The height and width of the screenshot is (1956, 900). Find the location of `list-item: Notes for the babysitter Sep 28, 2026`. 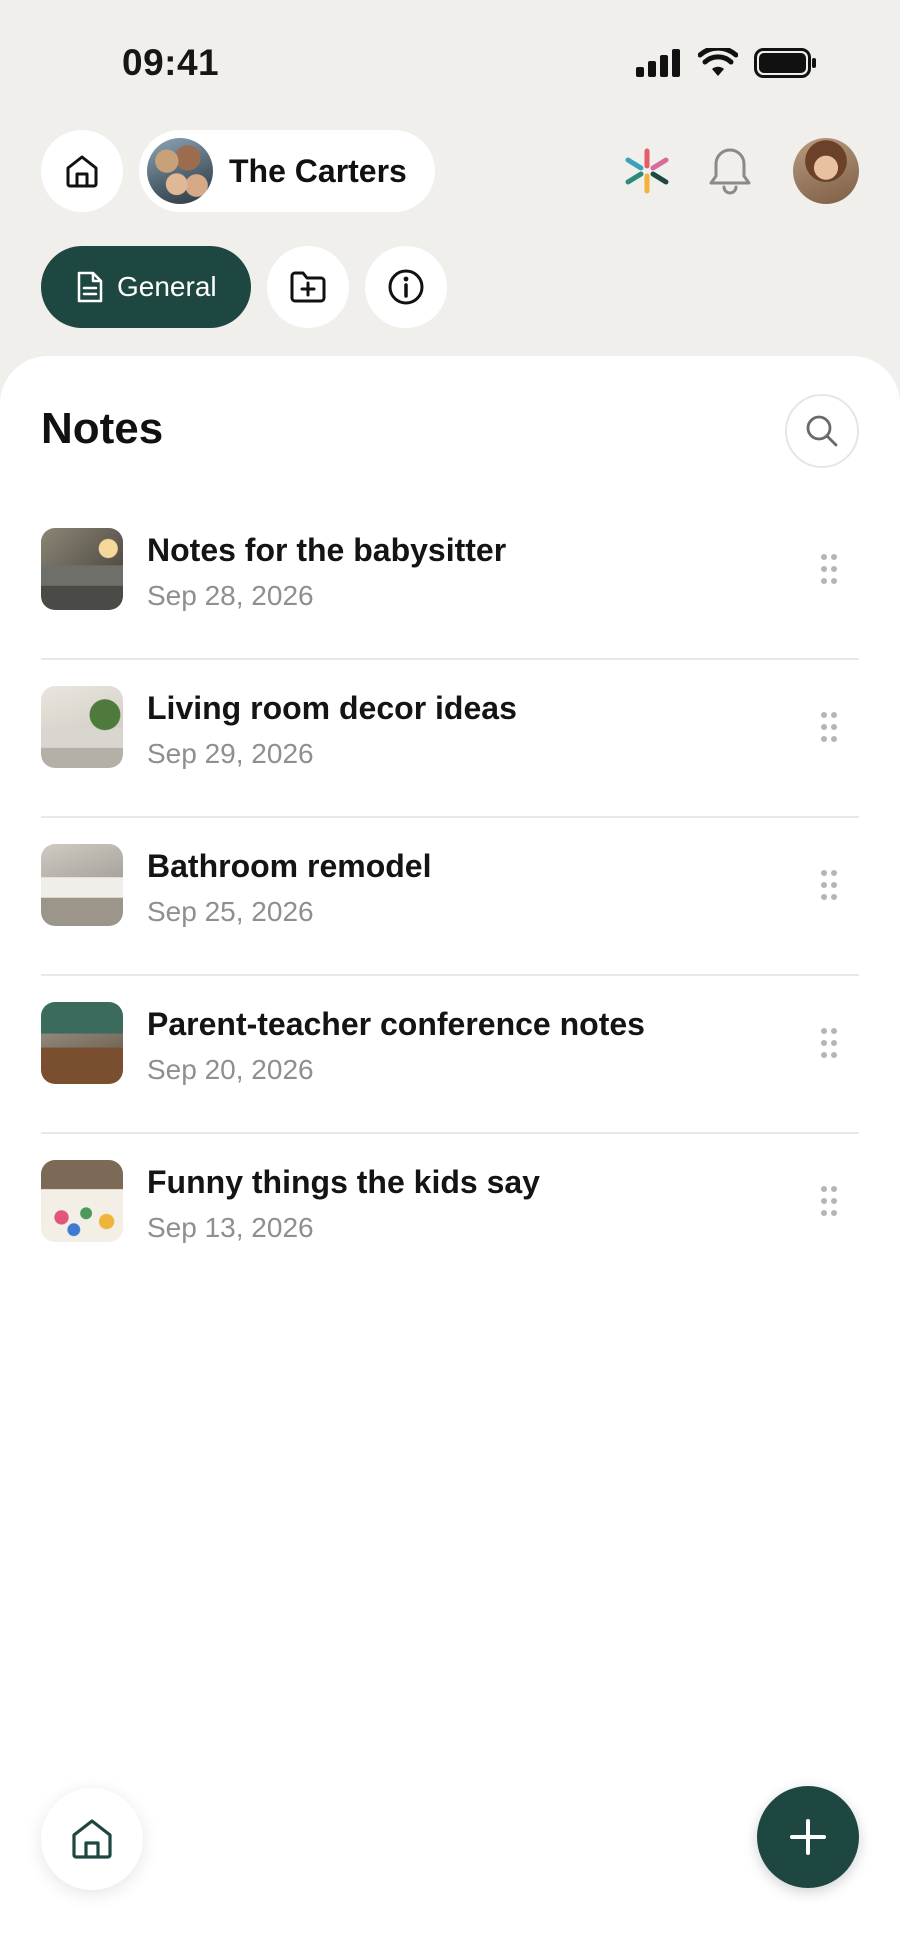

list-item: Notes for the babysitter Sep 28, 2026 is located at coordinates (450, 581).